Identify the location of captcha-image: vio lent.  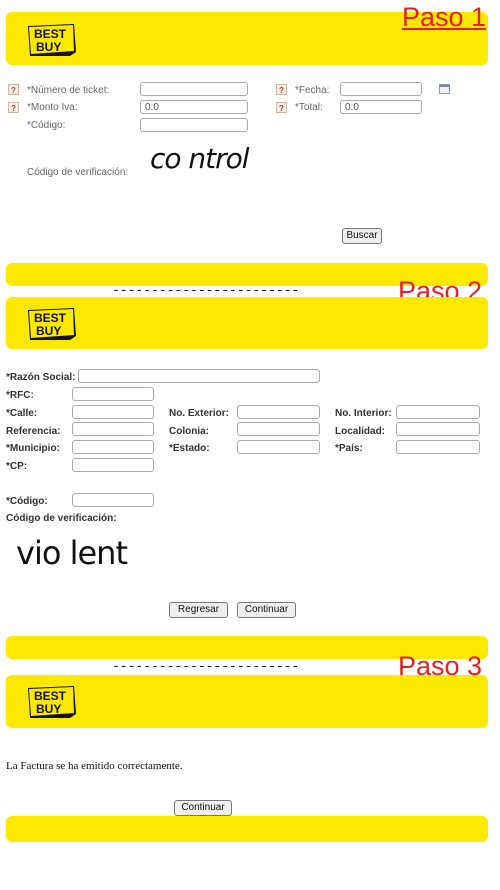
(72, 553).